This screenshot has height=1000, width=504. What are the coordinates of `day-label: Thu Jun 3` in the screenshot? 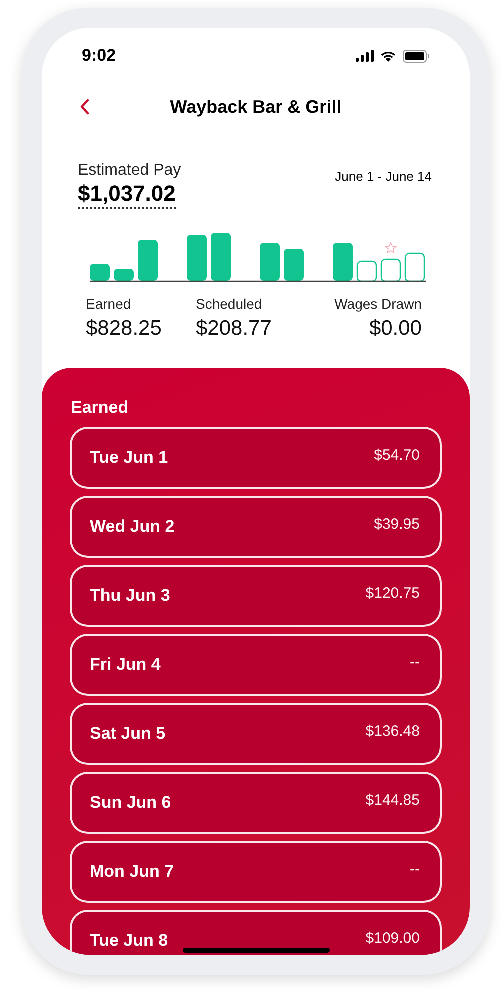 It's located at (130, 596).